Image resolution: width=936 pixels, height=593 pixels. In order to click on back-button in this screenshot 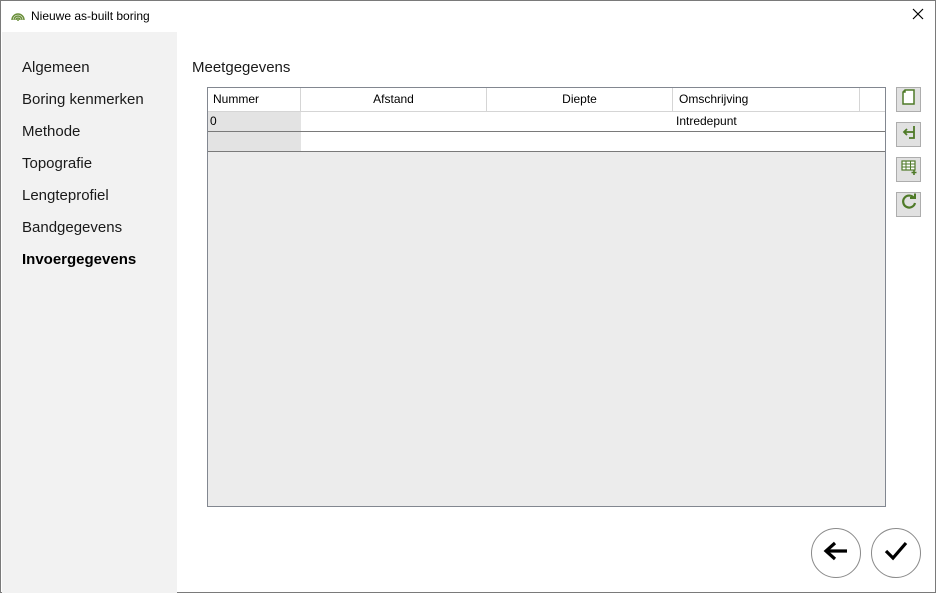, I will do `click(836, 553)`.